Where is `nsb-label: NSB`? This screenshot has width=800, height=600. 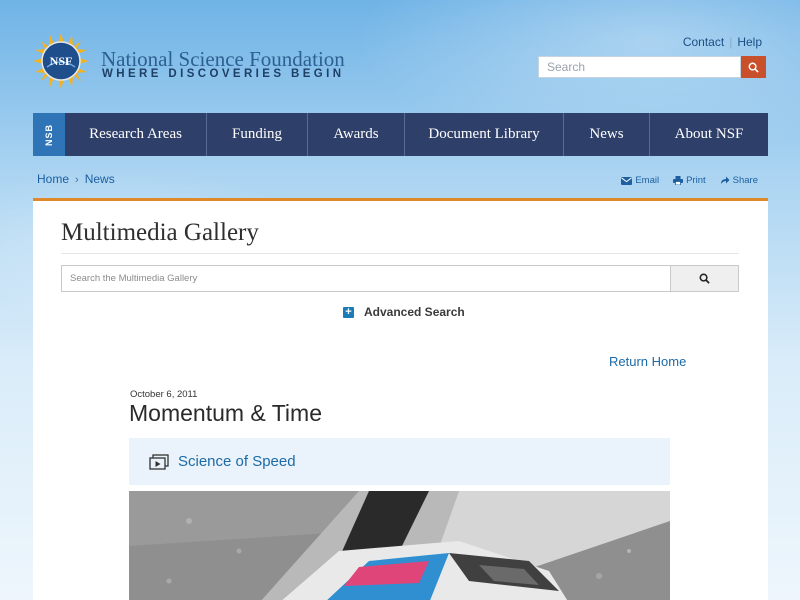 nsb-label: NSB is located at coordinates (48, 134).